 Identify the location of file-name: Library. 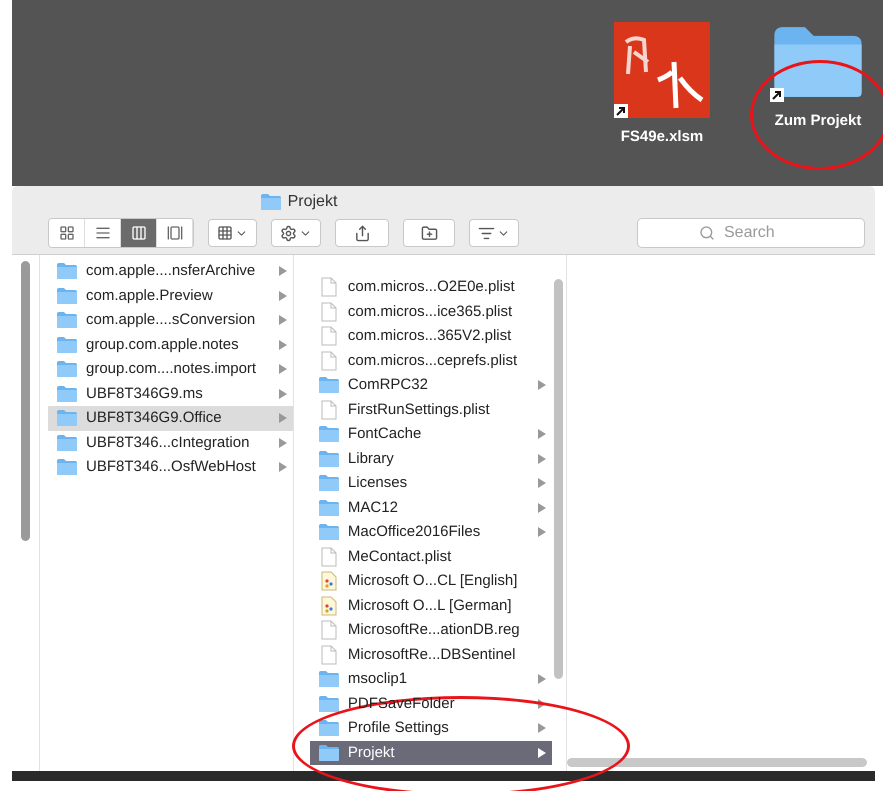
(371, 458).